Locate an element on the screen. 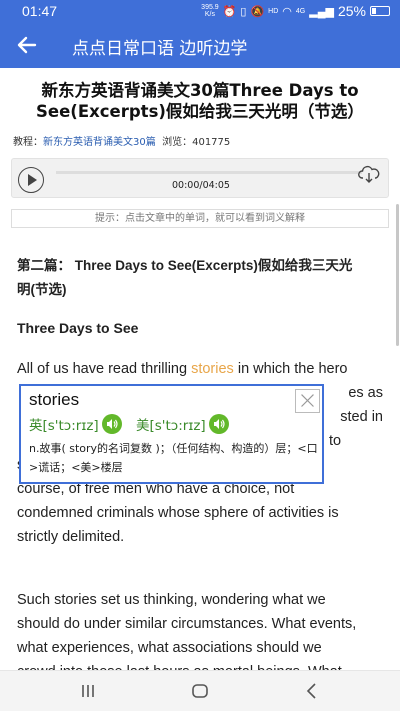 This screenshot has height=711, width=400. uk-pronunciation: 英[s'tɔ:rɪz] is located at coordinates (75, 424).